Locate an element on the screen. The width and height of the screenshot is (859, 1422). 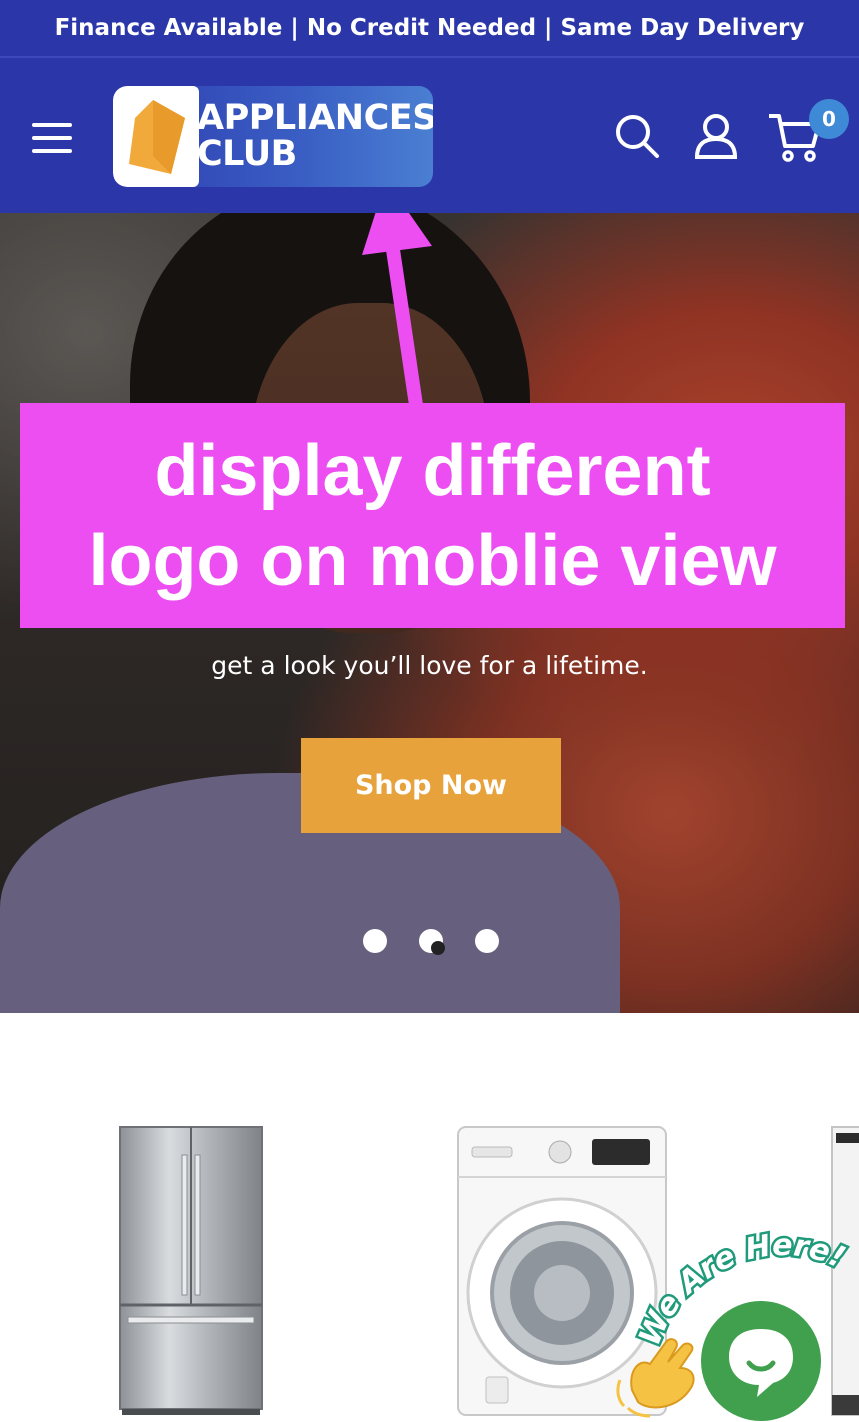
hero-tagline: get a look you’ll love for a lifetime. is located at coordinates (429, 665).